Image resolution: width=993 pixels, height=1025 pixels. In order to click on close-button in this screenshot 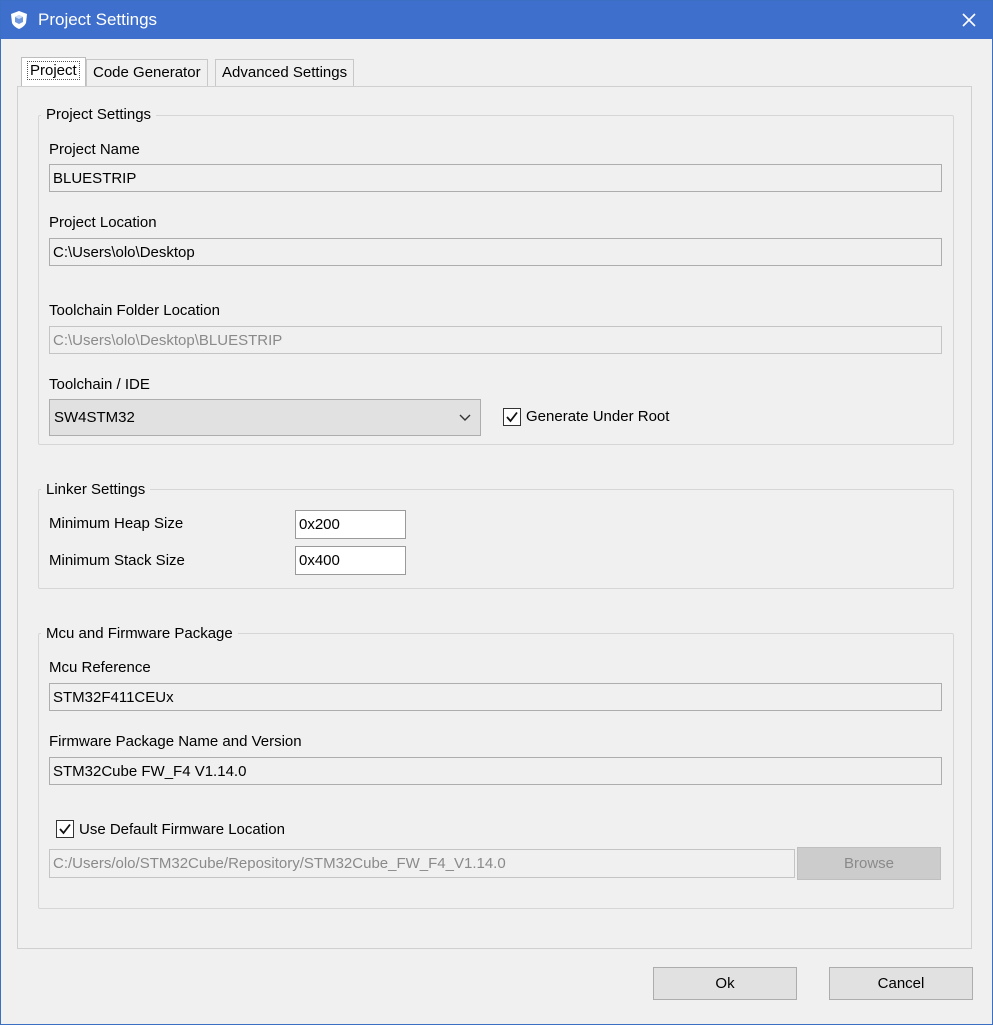, I will do `click(969, 20)`.